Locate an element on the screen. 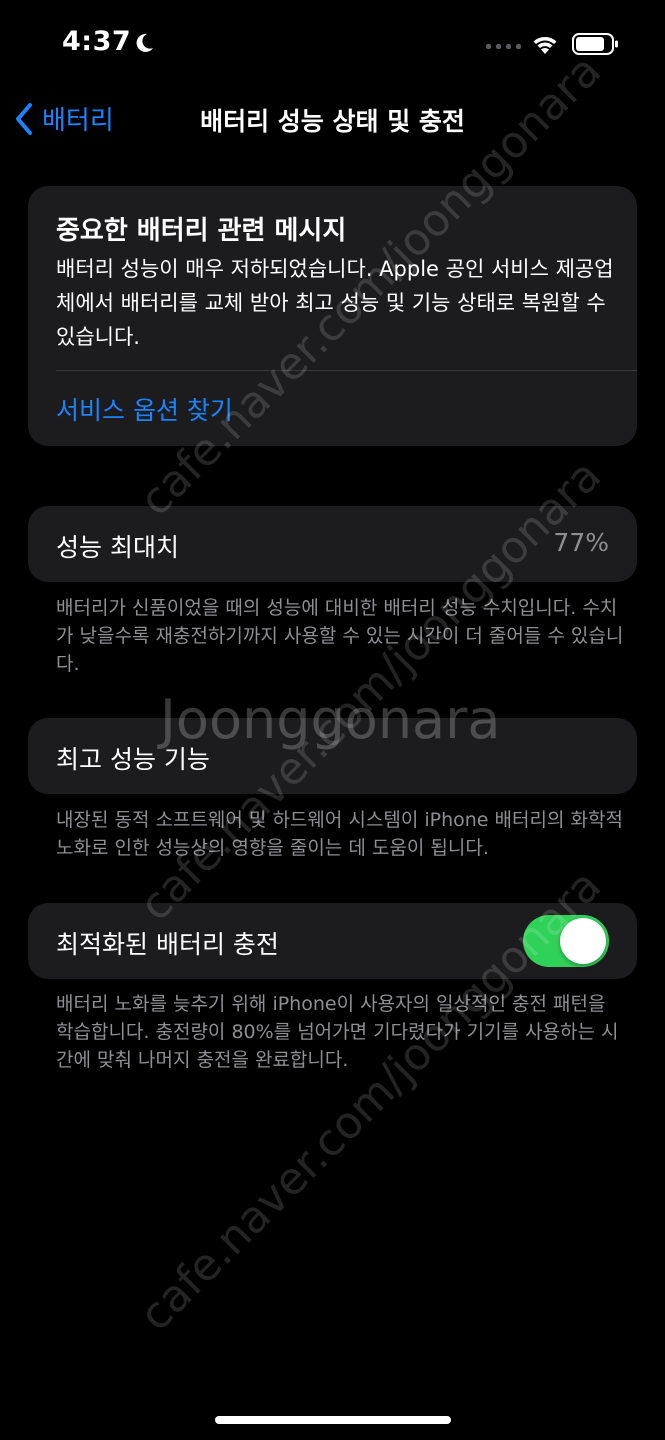  peak-performance-label: 최고 성능 기능 is located at coordinates (133, 759).